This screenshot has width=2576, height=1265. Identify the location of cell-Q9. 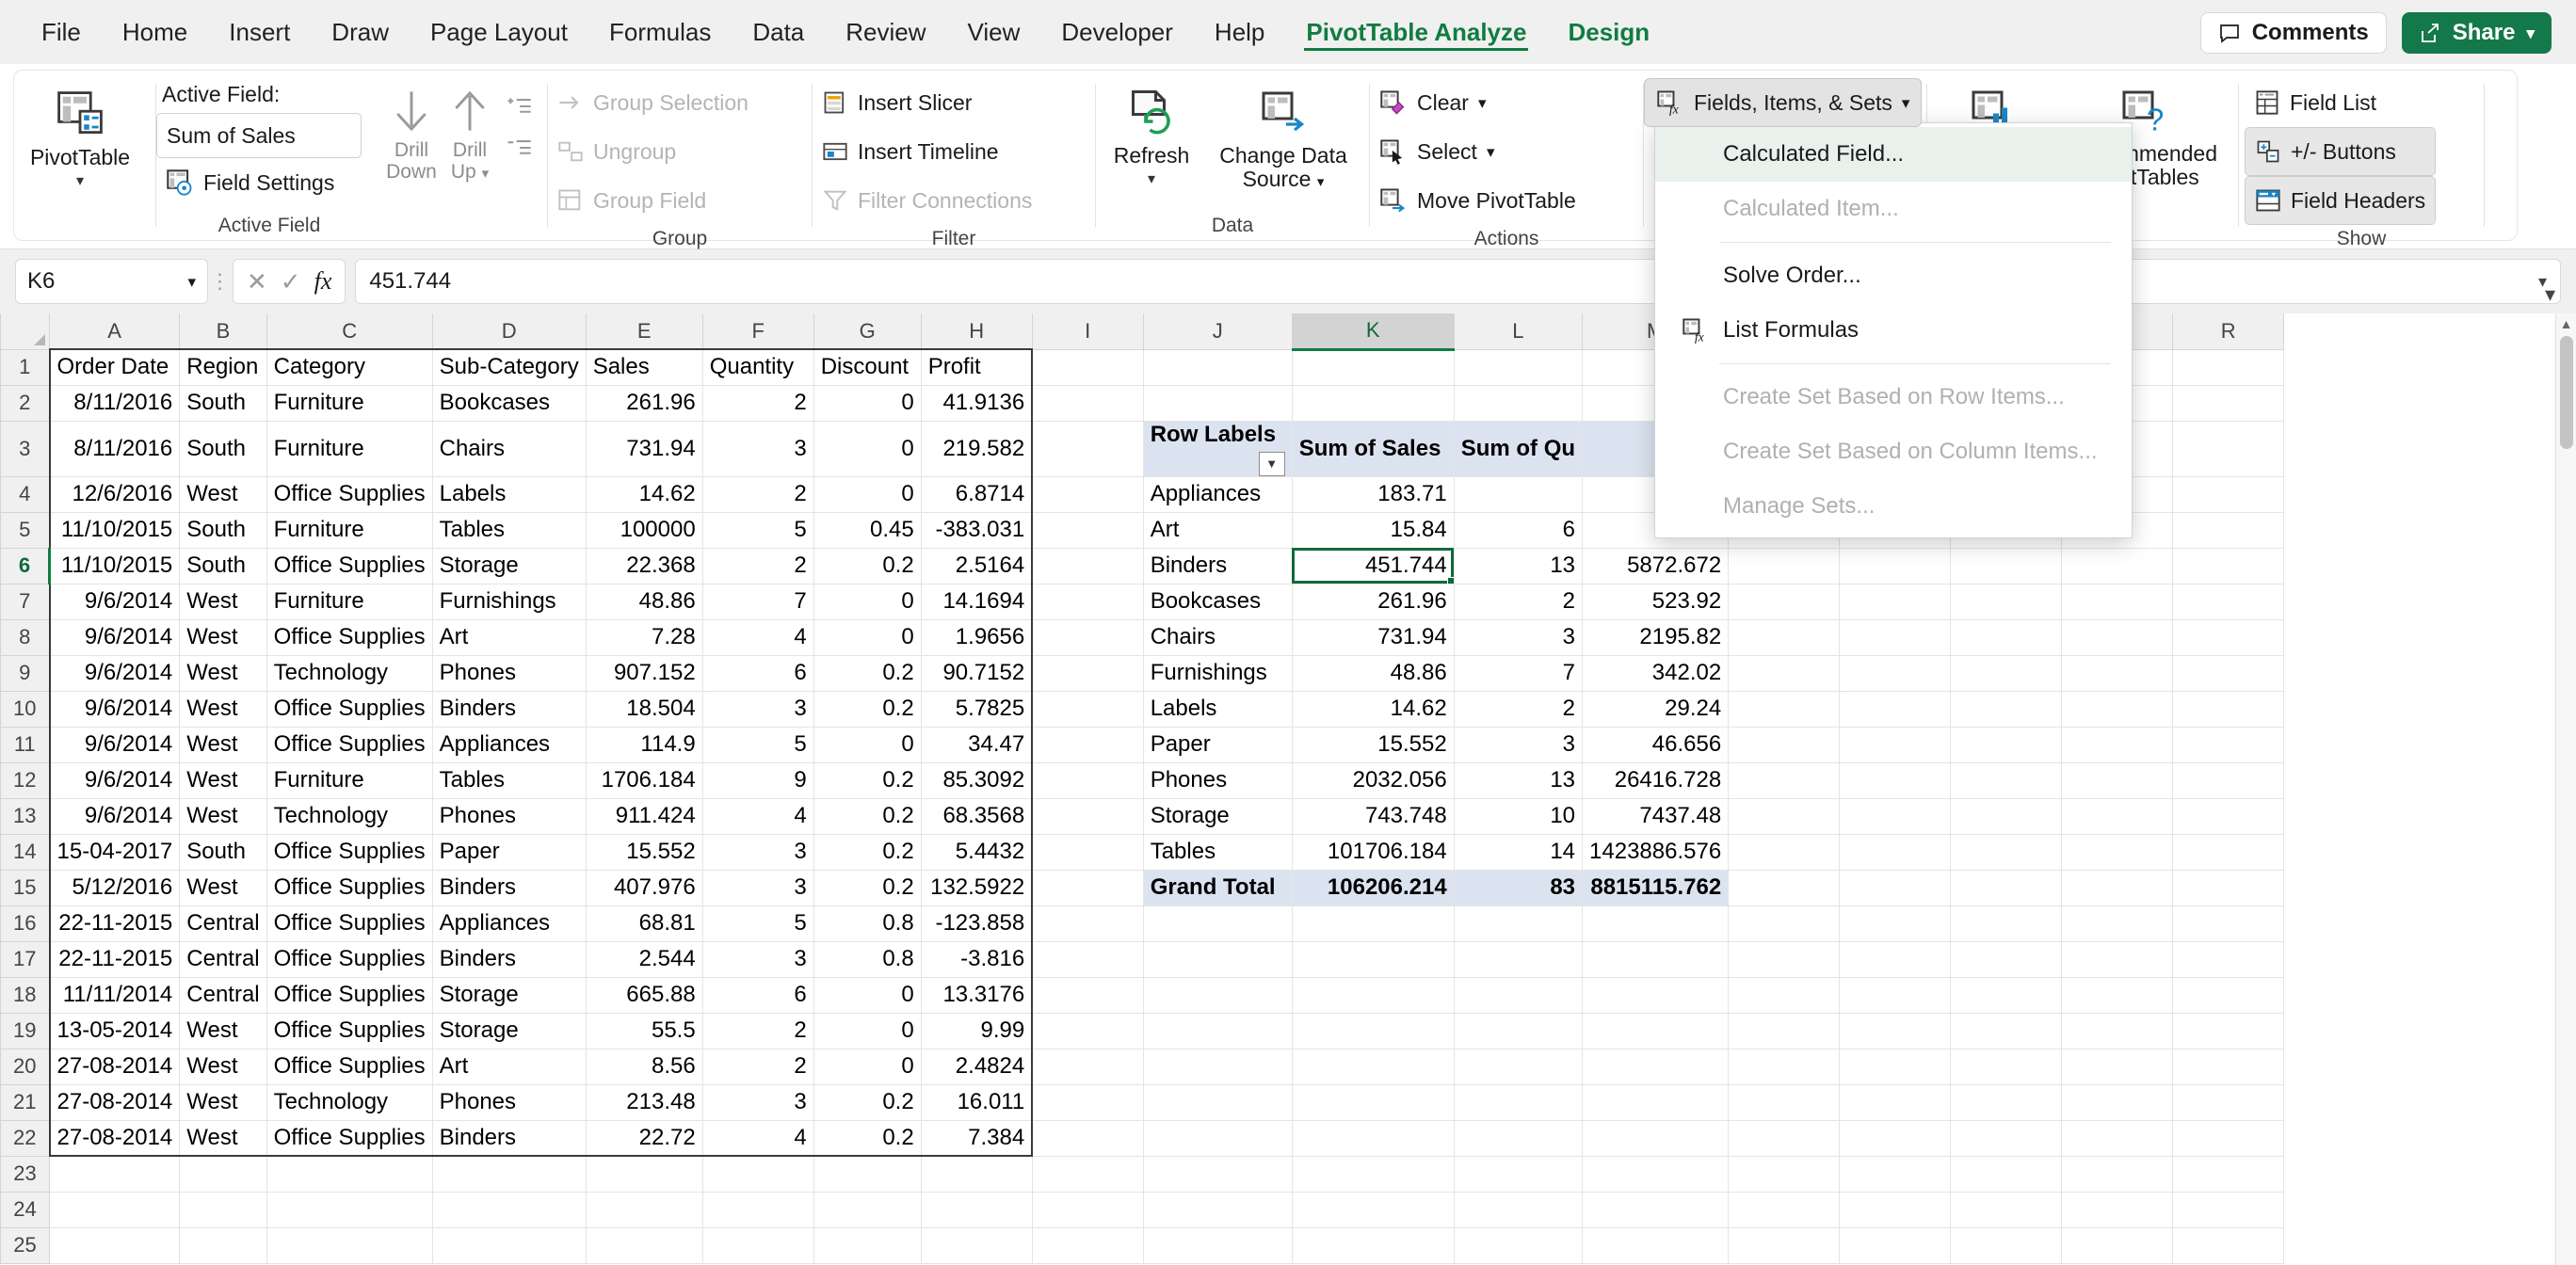
(2117, 673).